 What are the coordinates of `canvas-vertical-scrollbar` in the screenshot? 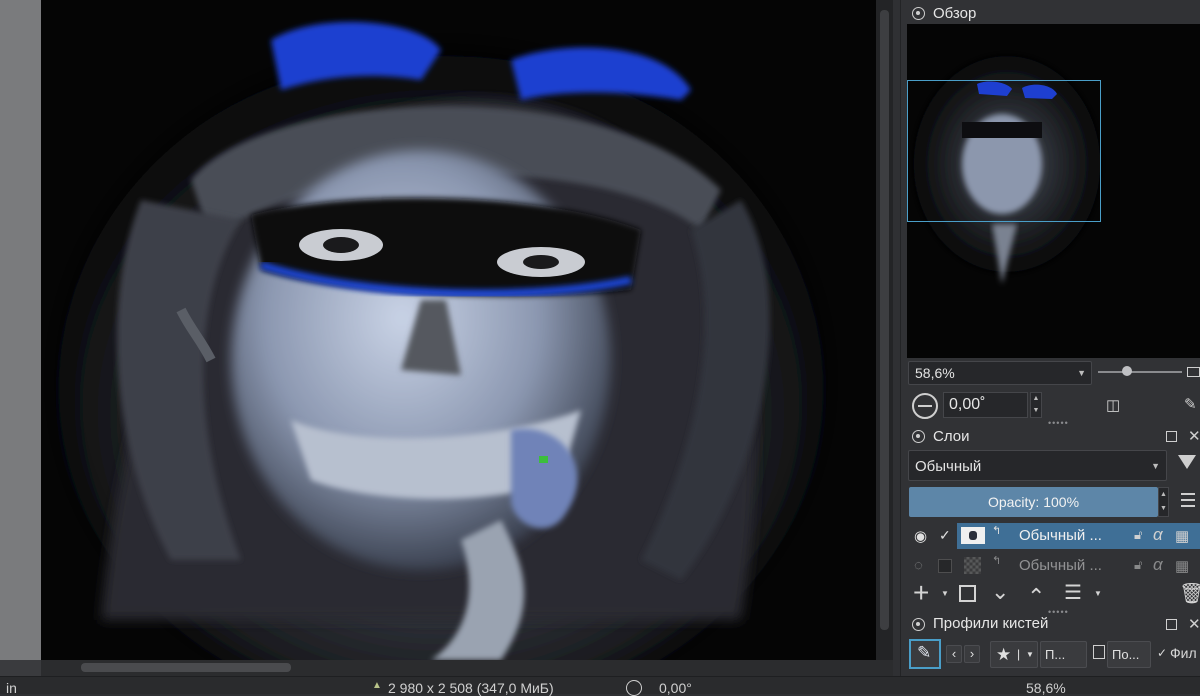 It's located at (884, 330).